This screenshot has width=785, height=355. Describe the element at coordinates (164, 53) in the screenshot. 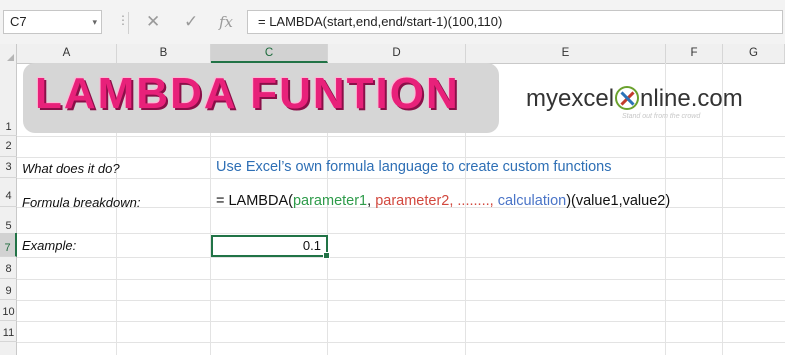

I see `column-header-b: B` at that location.